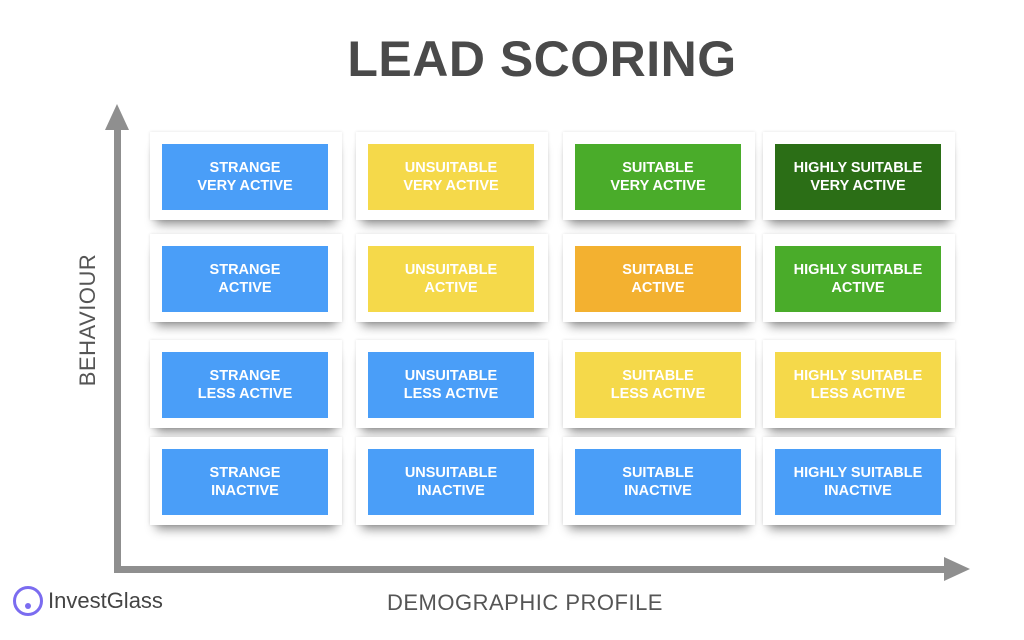  I want to click on matrix-cell-card: HIGHLY SUITABLE LESS ACTIVE, so click(859, 384).